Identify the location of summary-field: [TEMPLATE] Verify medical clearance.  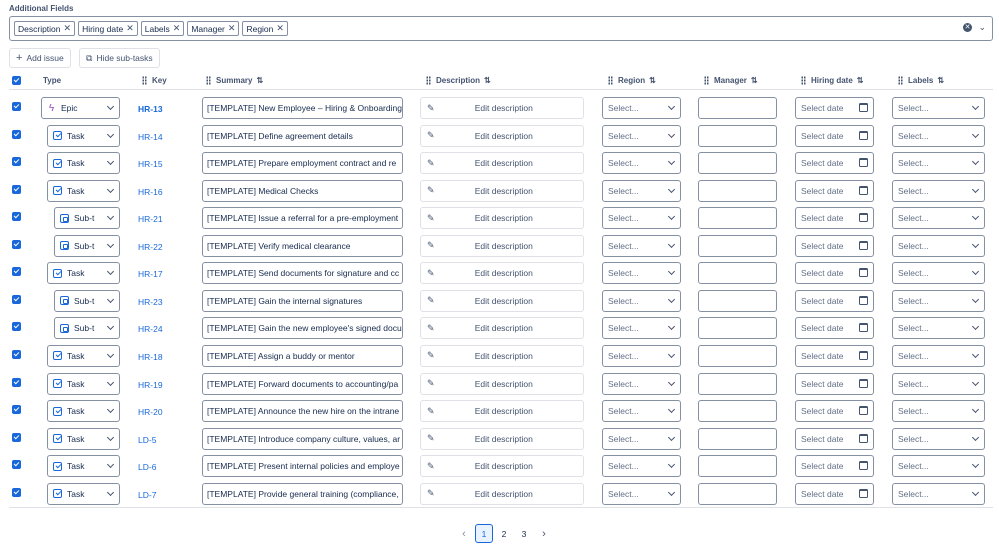
(302, 245).